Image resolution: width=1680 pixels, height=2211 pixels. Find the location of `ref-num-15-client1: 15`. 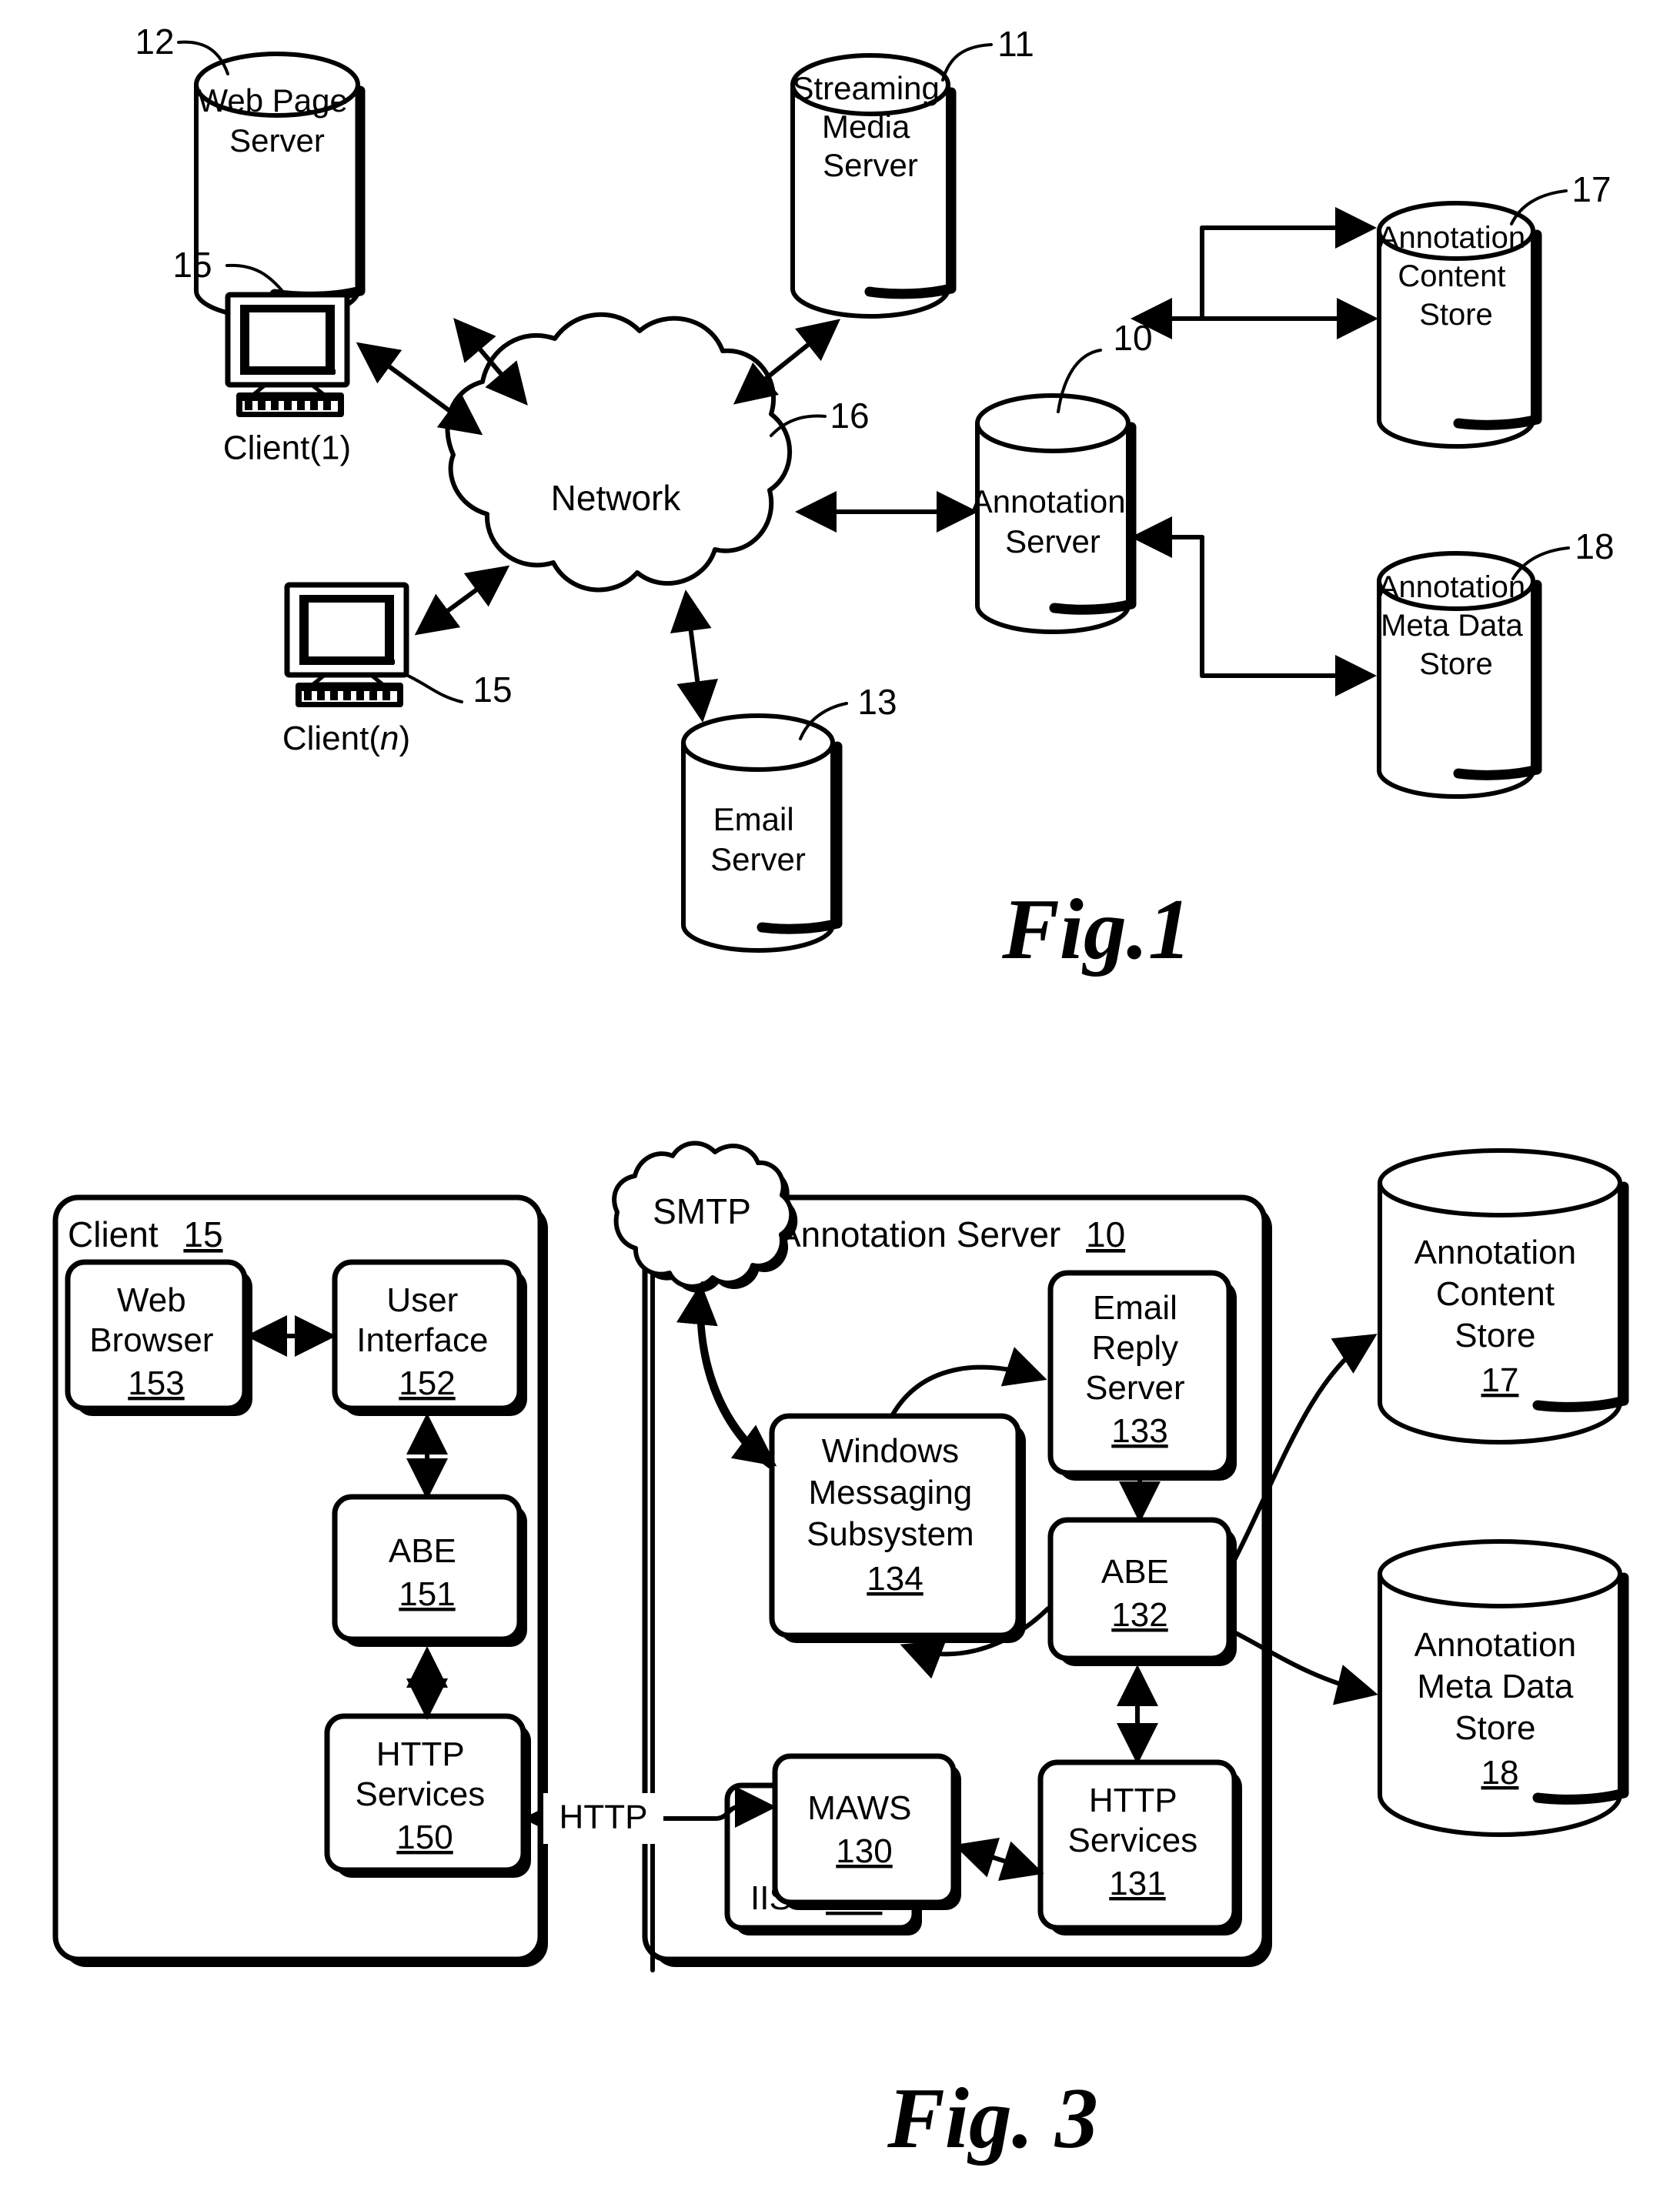

ref-num-15-client1: 15 is located at coordinates (192, 265).